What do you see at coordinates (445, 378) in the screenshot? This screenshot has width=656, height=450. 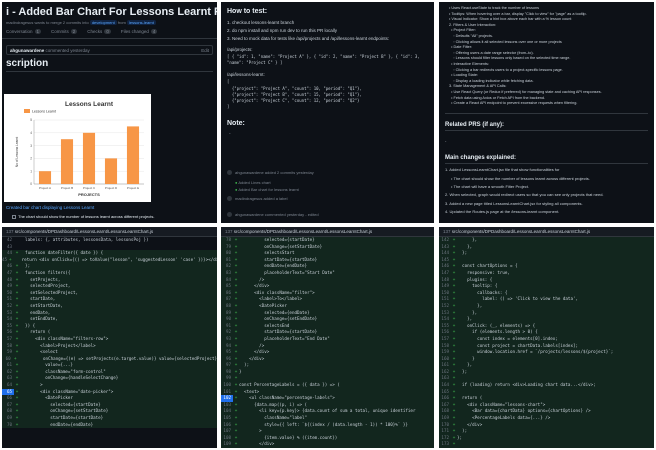 I see `line-number: 163` at bounding box center [445, 378].